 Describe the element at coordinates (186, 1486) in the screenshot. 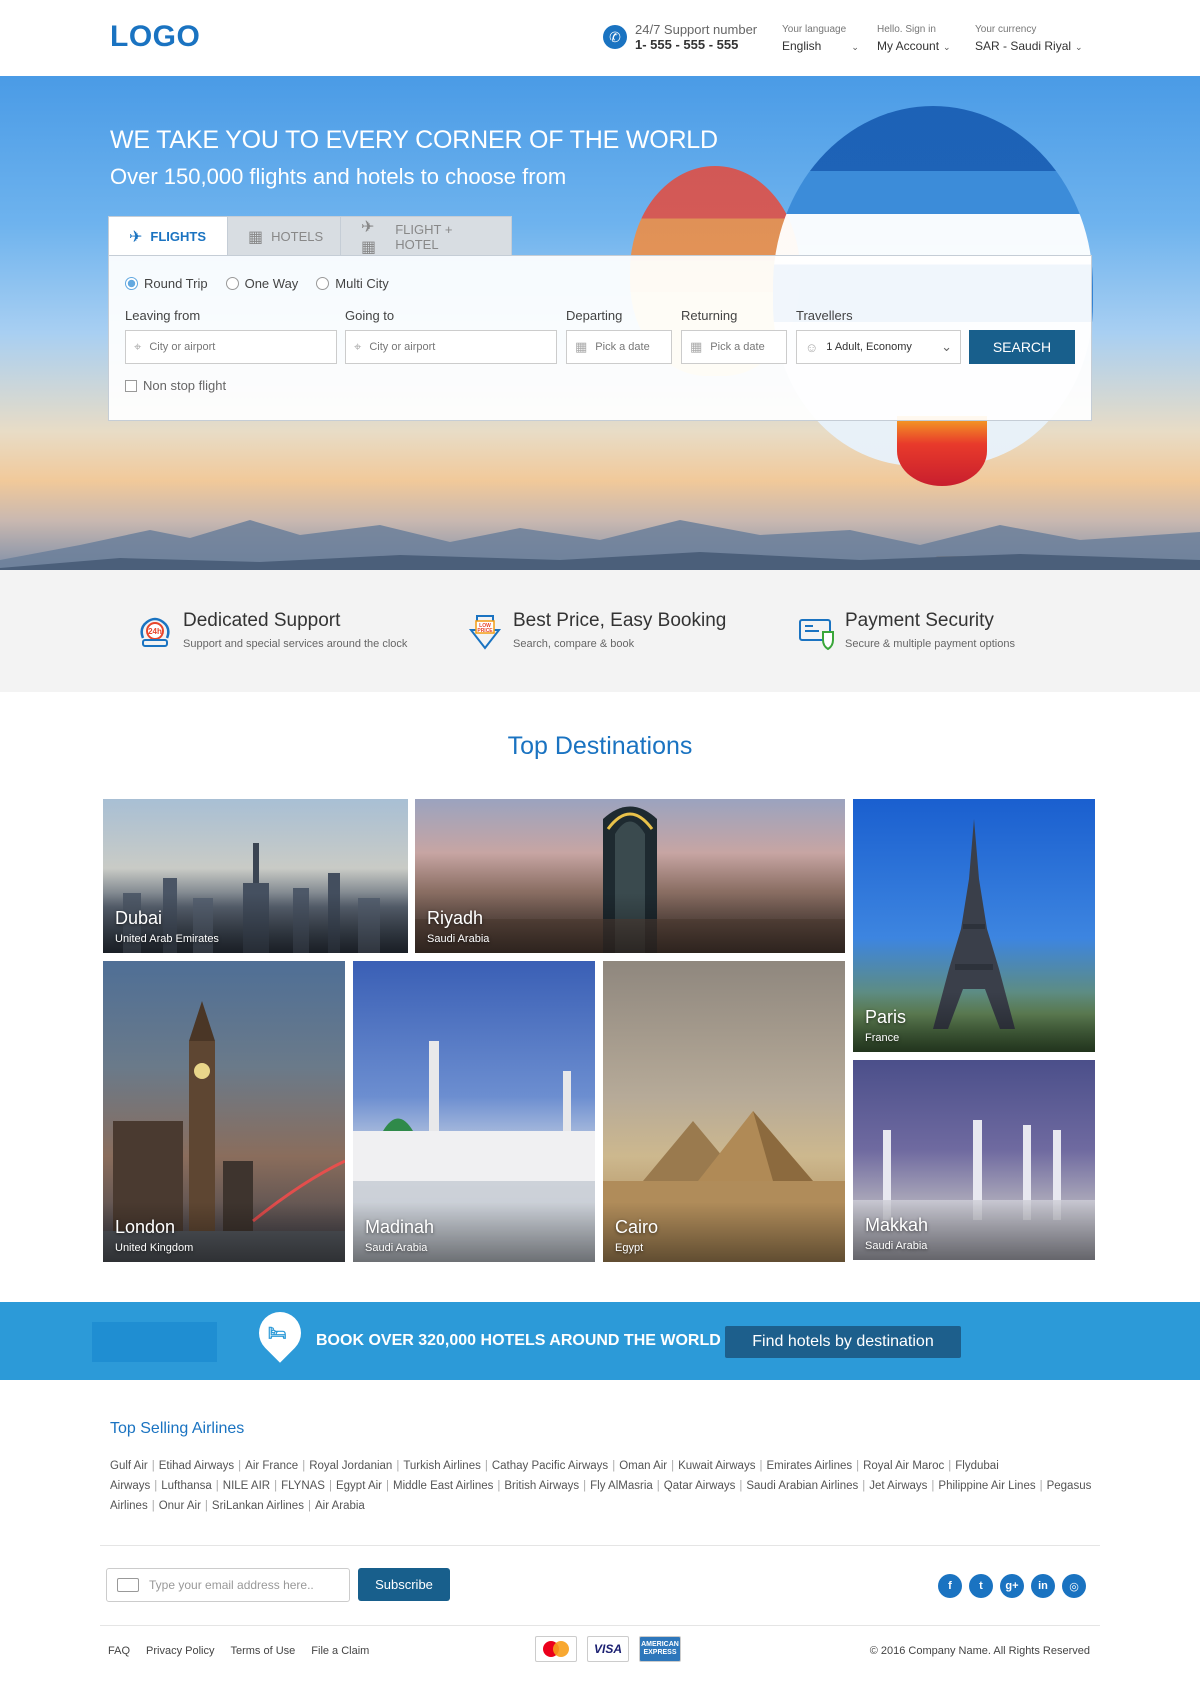

I see `airline-link: Lufthansa` at that location.